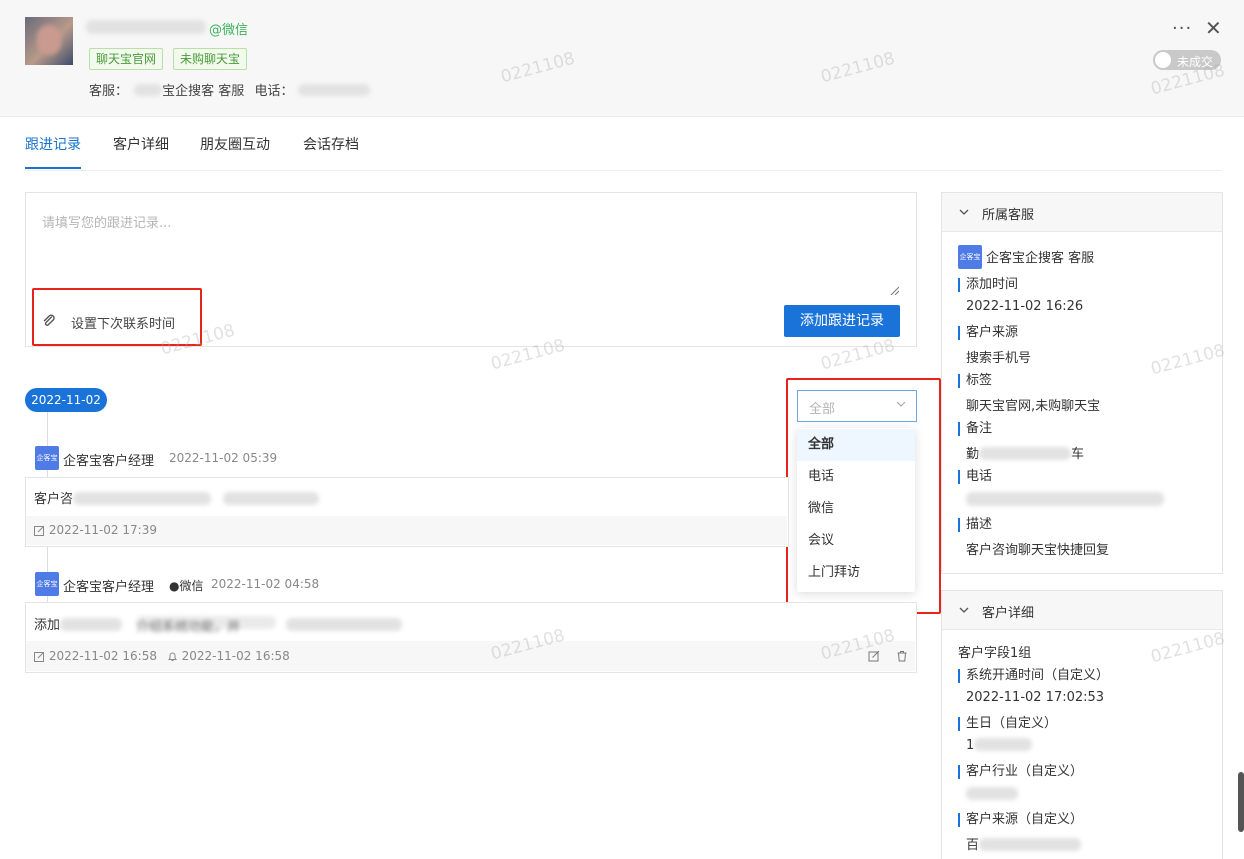  Describe the element at coordinates (1020, 820) in the screenshot. I see `field-label: 客户来源（自定义）` at that location.